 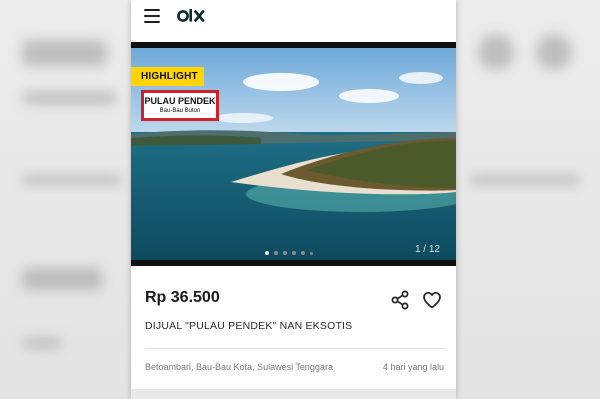 What do you see at coordinates (295, 348) in the screenshot?
I see `divider` at bounding box center [295, 348].